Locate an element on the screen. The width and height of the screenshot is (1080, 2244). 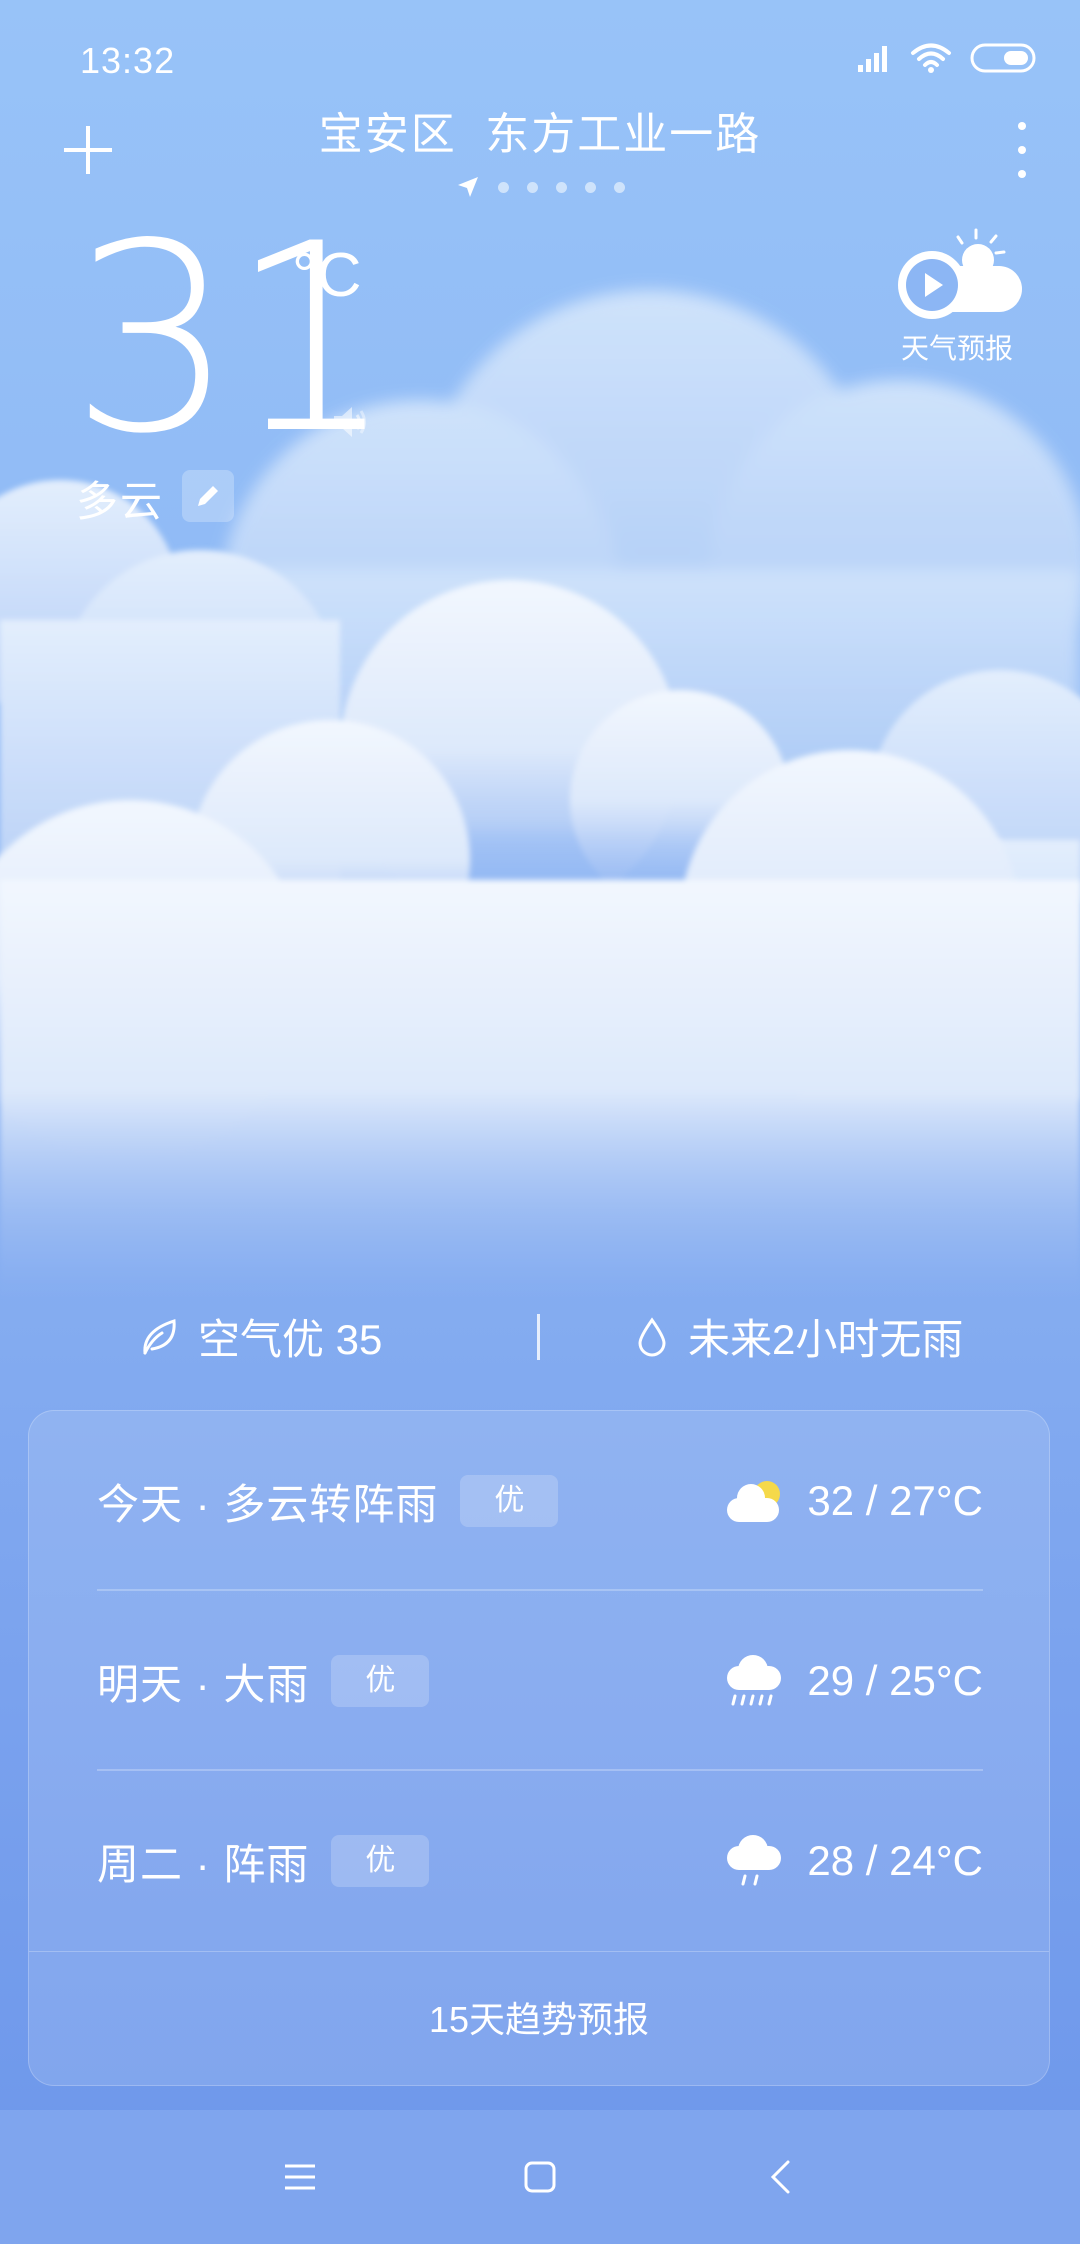
weather-forecast-video-button: 天气预报 is located at coordinates (957, 297).